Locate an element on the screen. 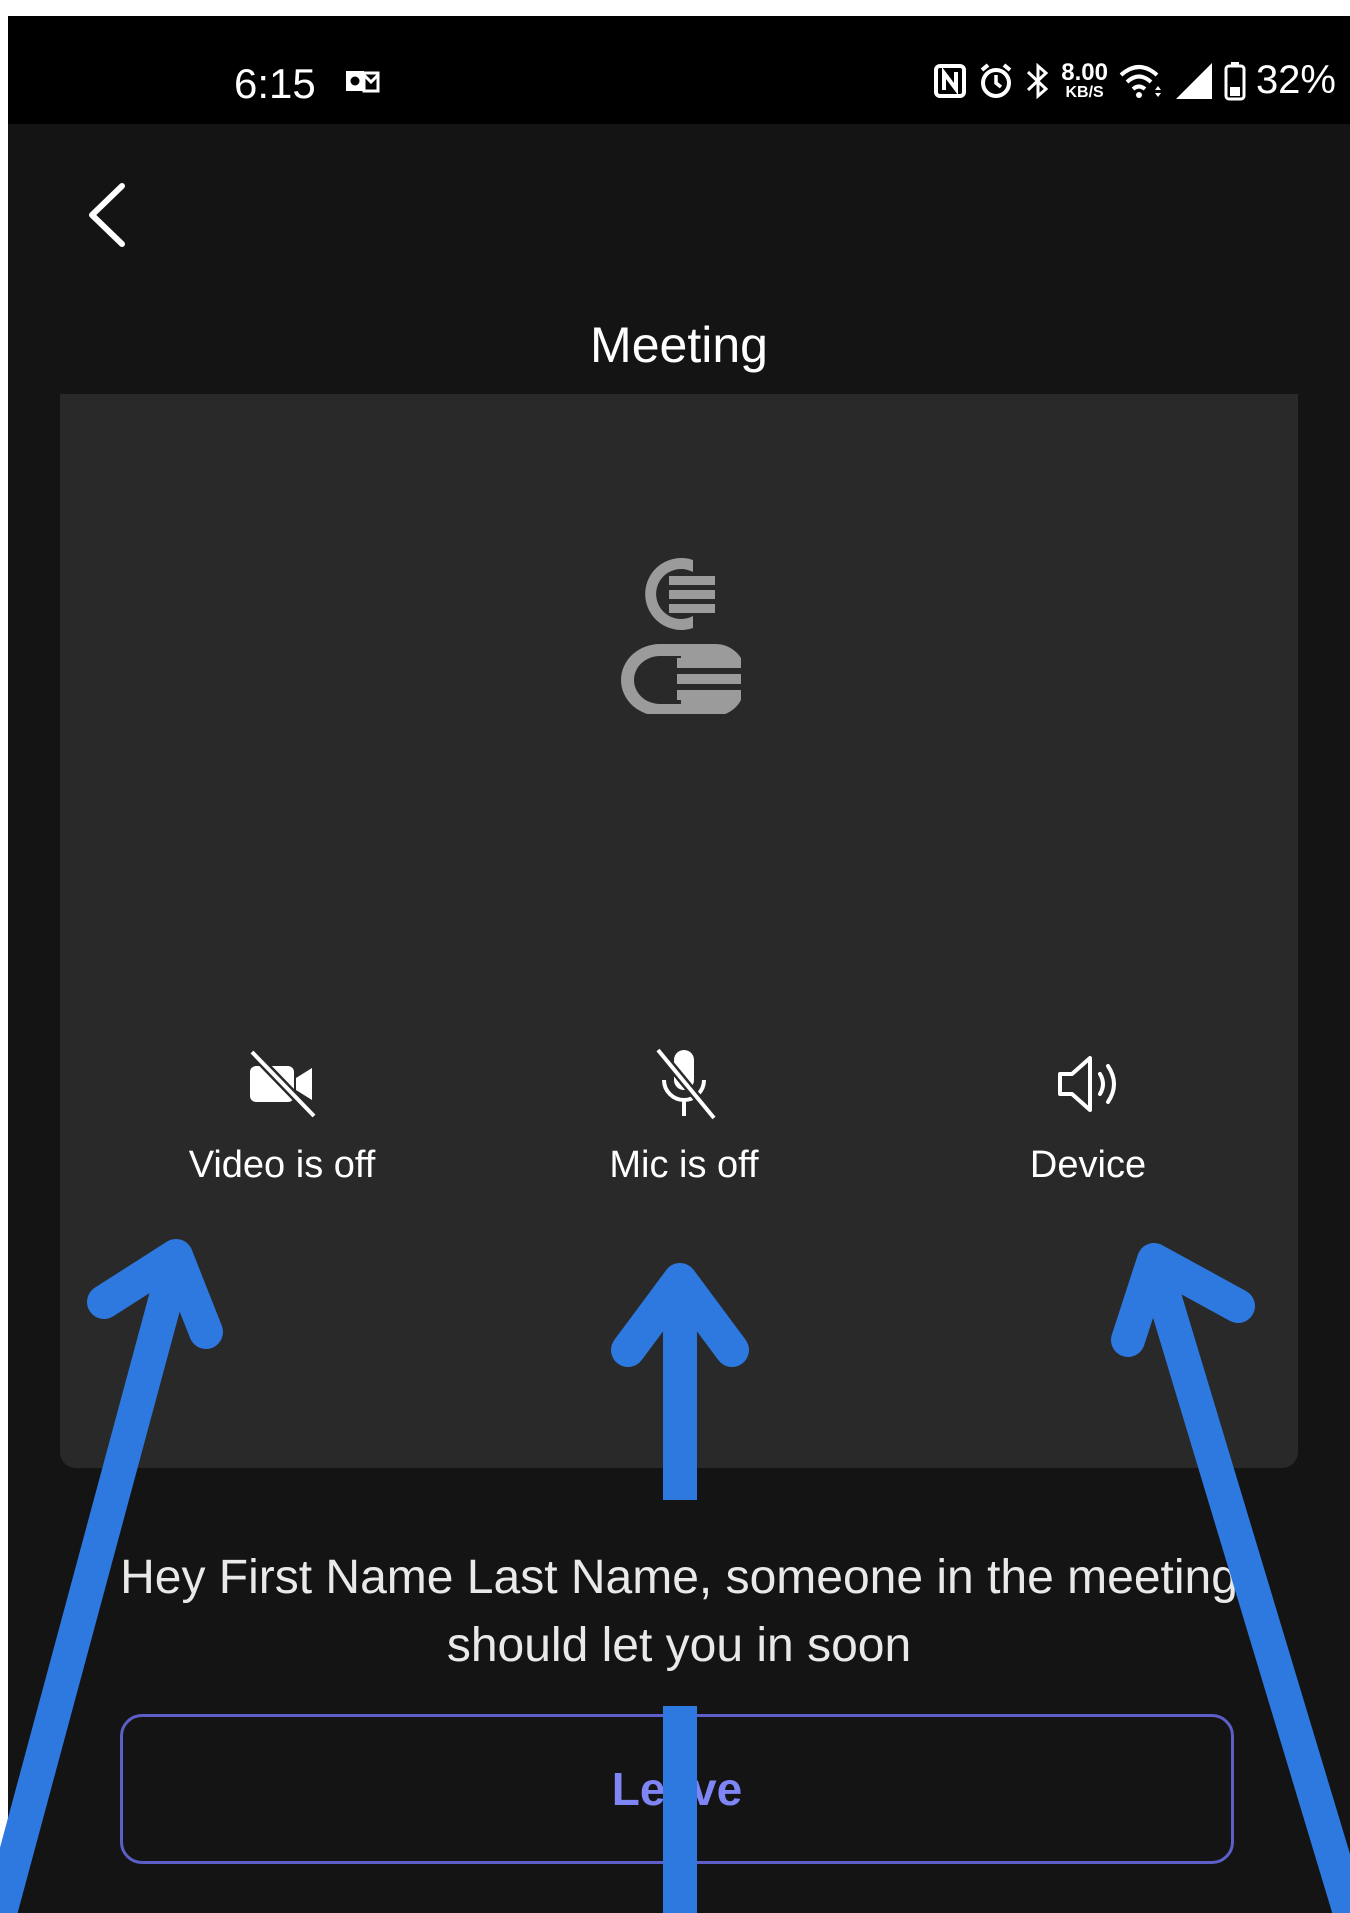 The height and width of the screenshot is (1913, 1350). video-toggle-button: Video is off is located at coordinates (282, 1115).